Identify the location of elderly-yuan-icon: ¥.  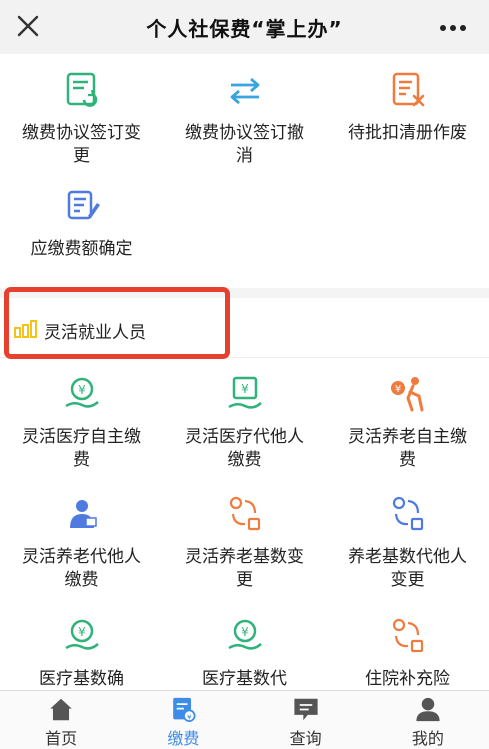
(406, 394).